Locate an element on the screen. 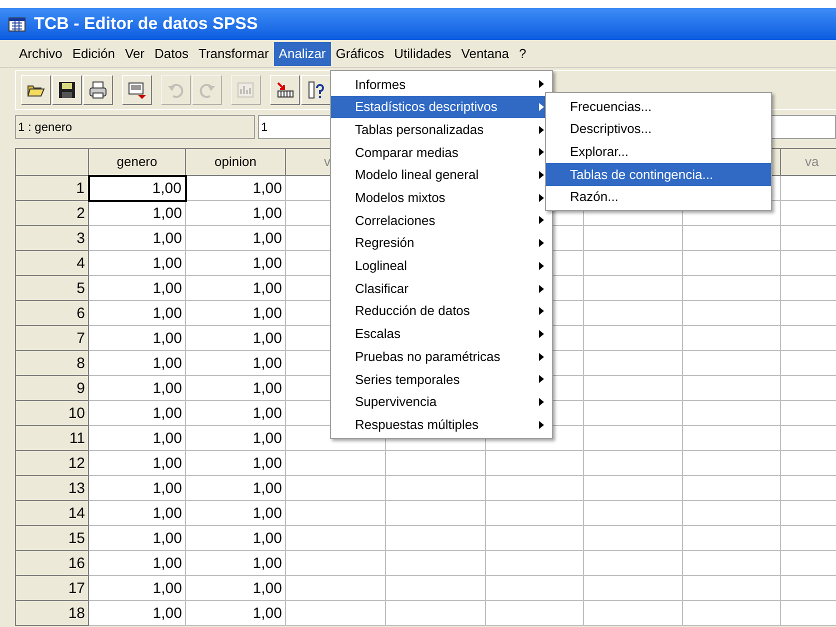 The image size is (836, 627). cell-reference-field: 1 : genero is located at coordinates (135, 127).